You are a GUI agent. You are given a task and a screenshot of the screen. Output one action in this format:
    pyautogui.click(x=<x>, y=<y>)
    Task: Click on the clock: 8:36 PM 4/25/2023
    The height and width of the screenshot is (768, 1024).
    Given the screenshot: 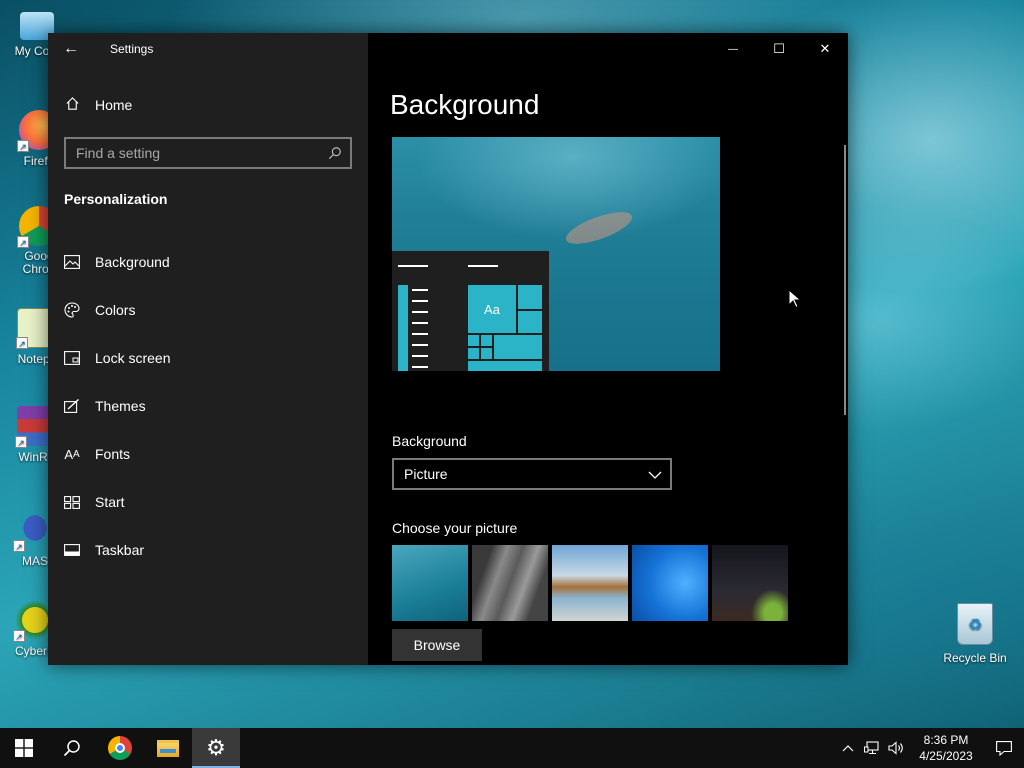 What is the action you would take?
    pyautogui.click(x=946, y=748)
    